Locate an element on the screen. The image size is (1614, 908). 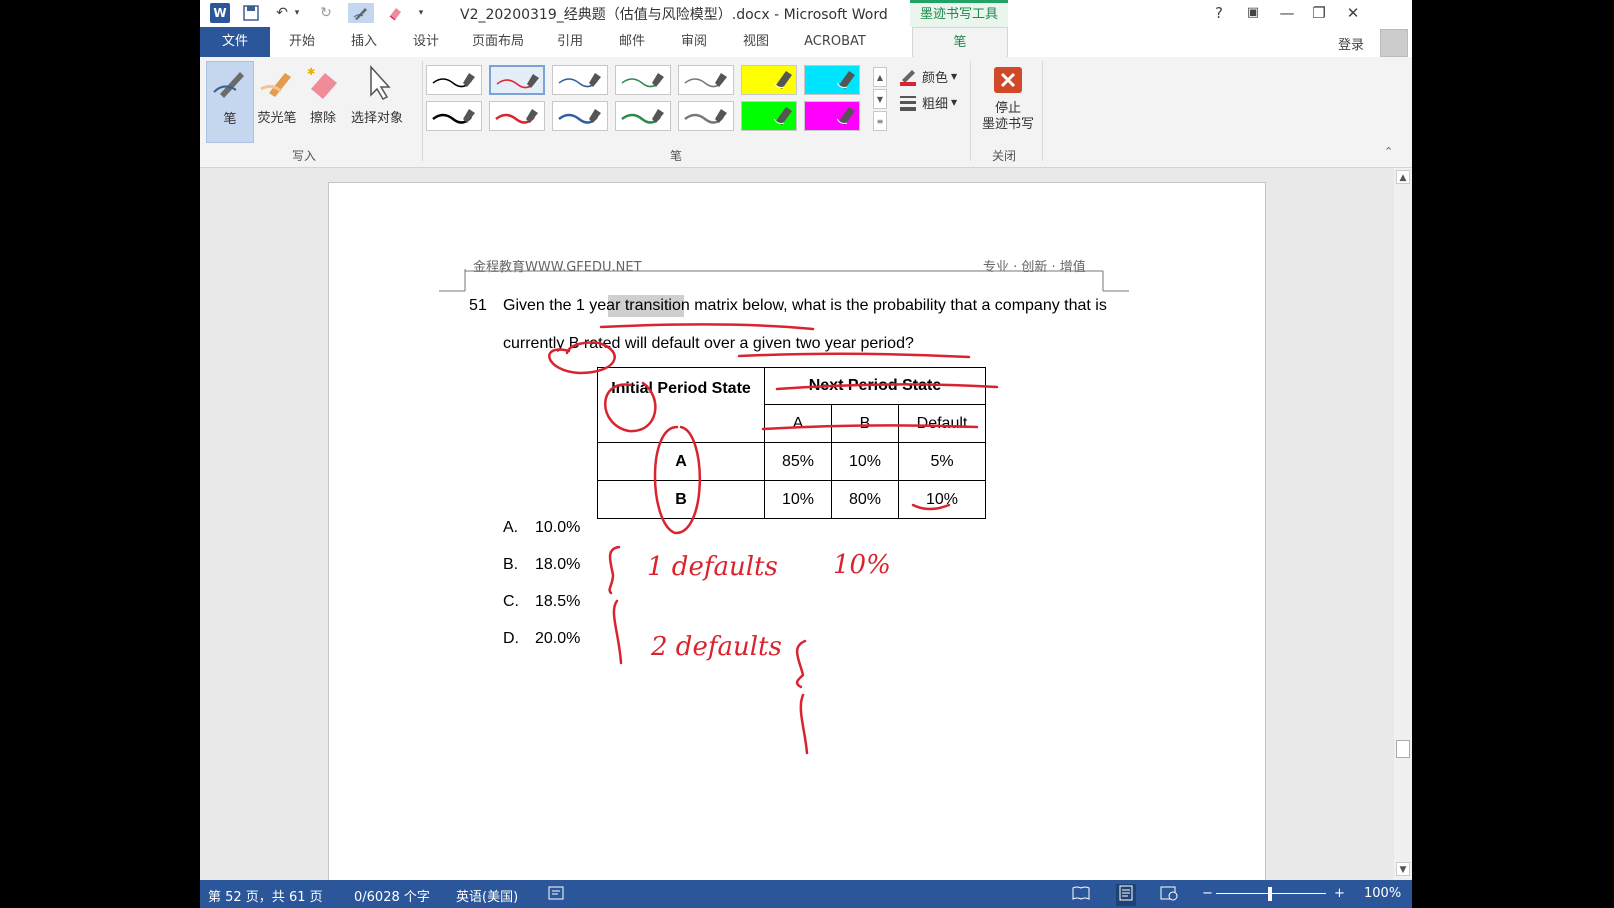
eraser-label: 擦除 is located at coordinates (322, 118).